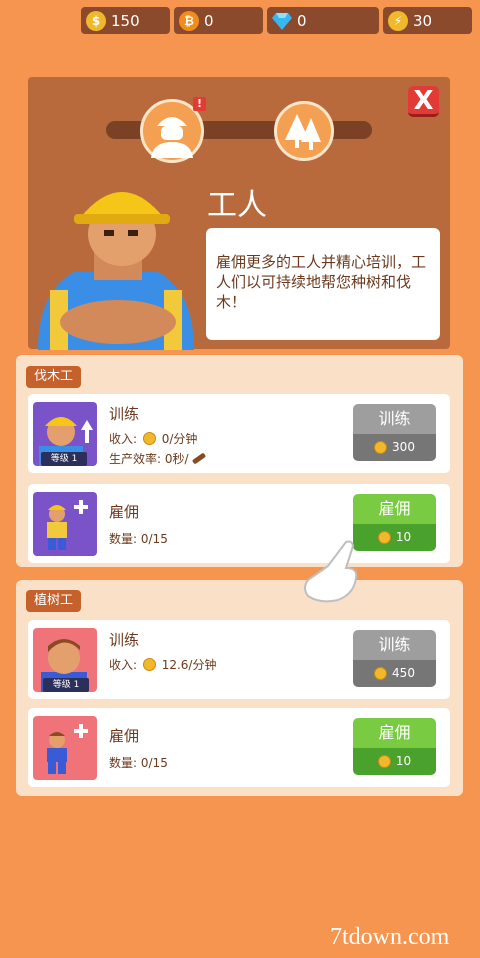 This screenshot has height=958, width=480. What do you see at coordinates (65, 660) in the screenshot?
I see `planter-portrait: 等级 1` at bounding box center [65, 660].